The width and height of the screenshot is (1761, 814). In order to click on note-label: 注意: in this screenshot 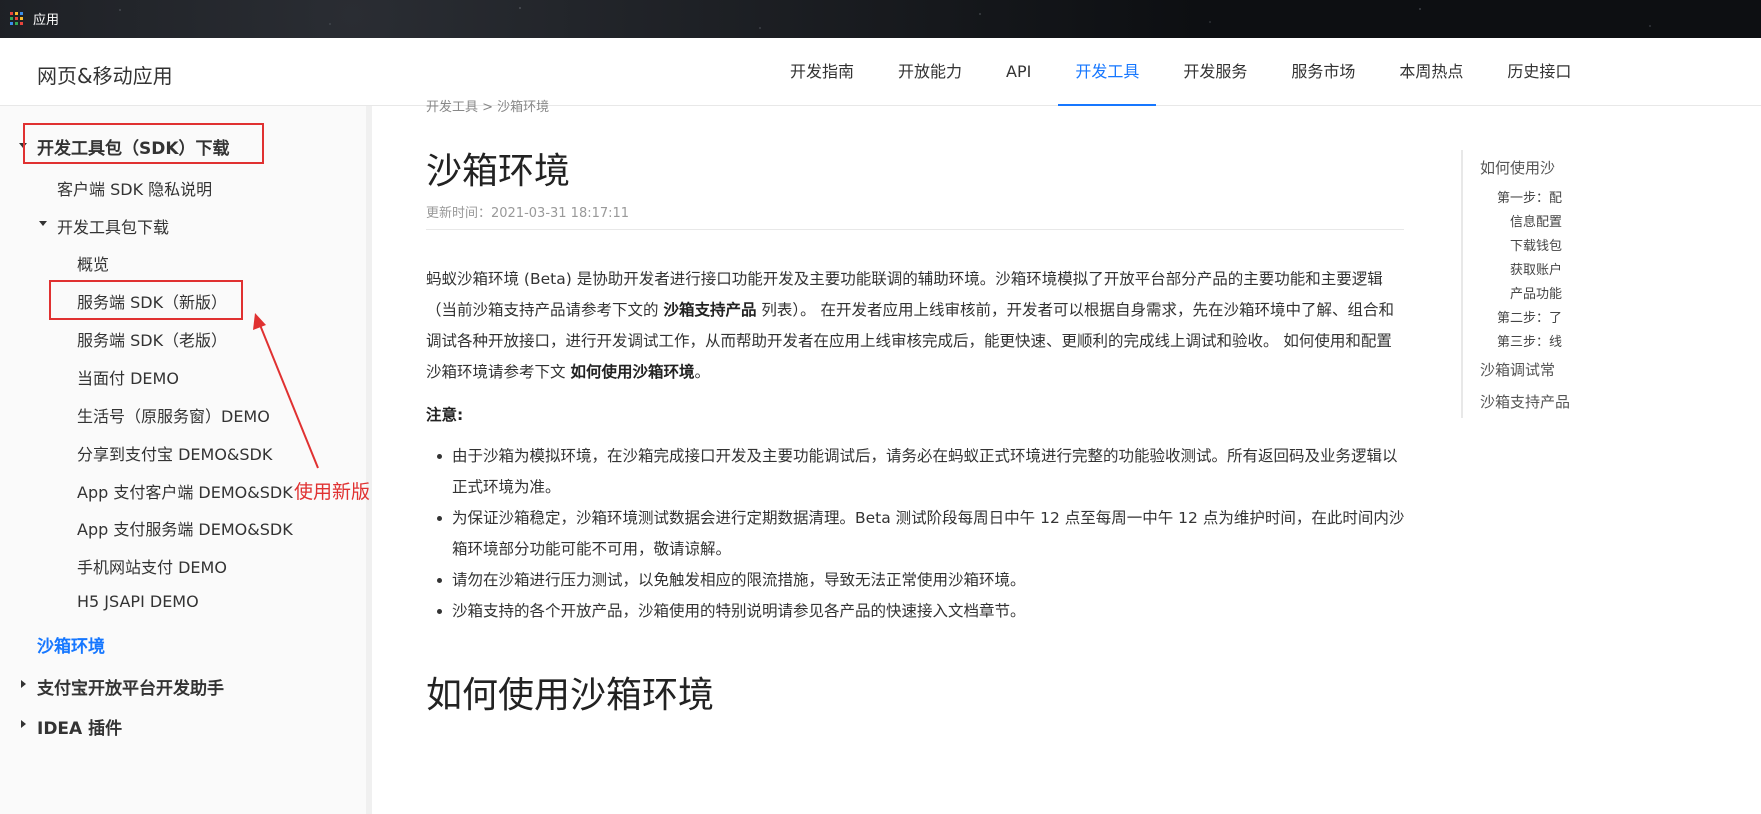, I will do `click(445, 415)`.